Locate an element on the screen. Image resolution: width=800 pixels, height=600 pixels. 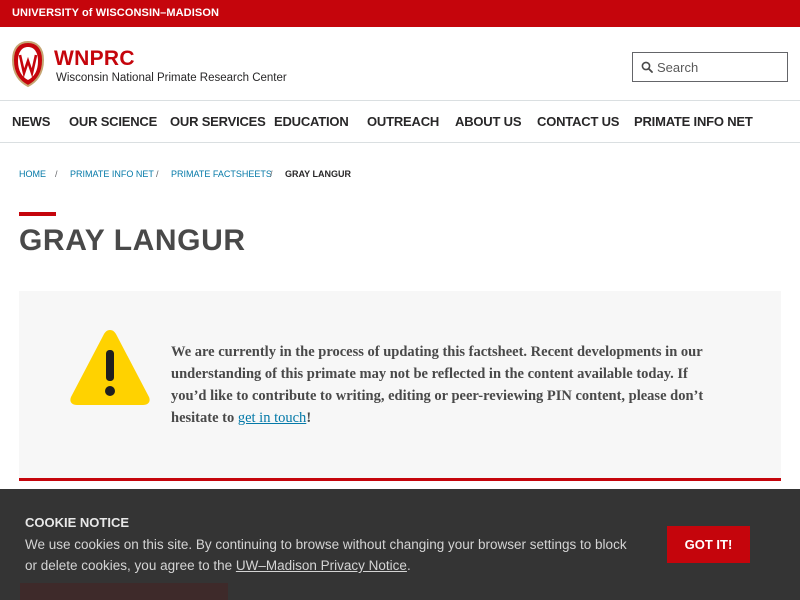
university-link: UNIVERSITY of WISCONSIN–MADISON is located at coordinates (115, 13).